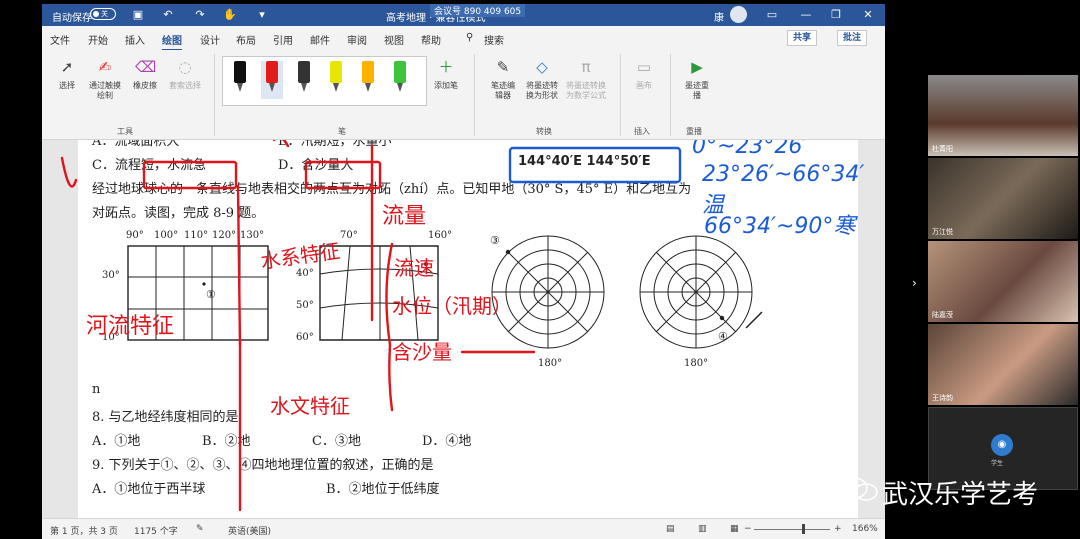  I want to click on user-name: 康, so click(719, 18).